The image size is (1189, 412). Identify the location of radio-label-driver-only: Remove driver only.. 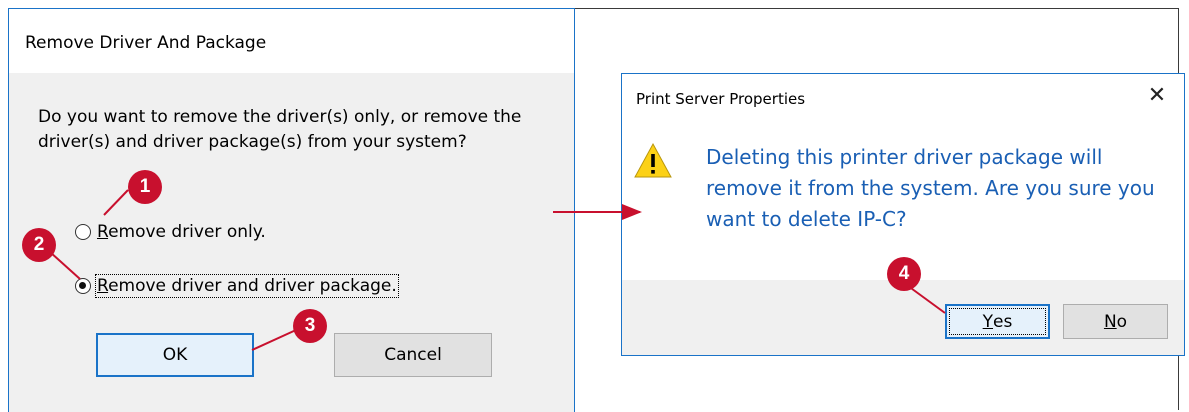
(181, 232).